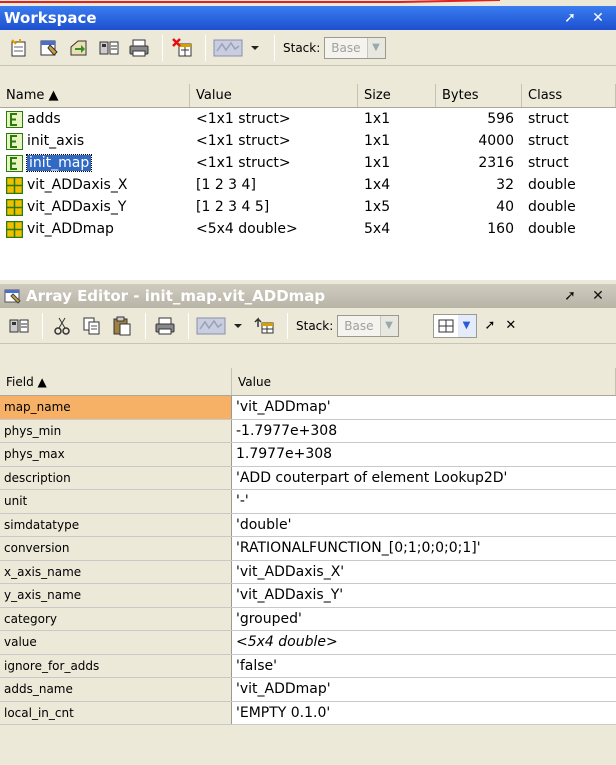  What do you see at coordinates (424, 571) in the screenshot?
I see `field-value-cell: 'vit_ADDaxis_X'` at bounding box center [424, 571].